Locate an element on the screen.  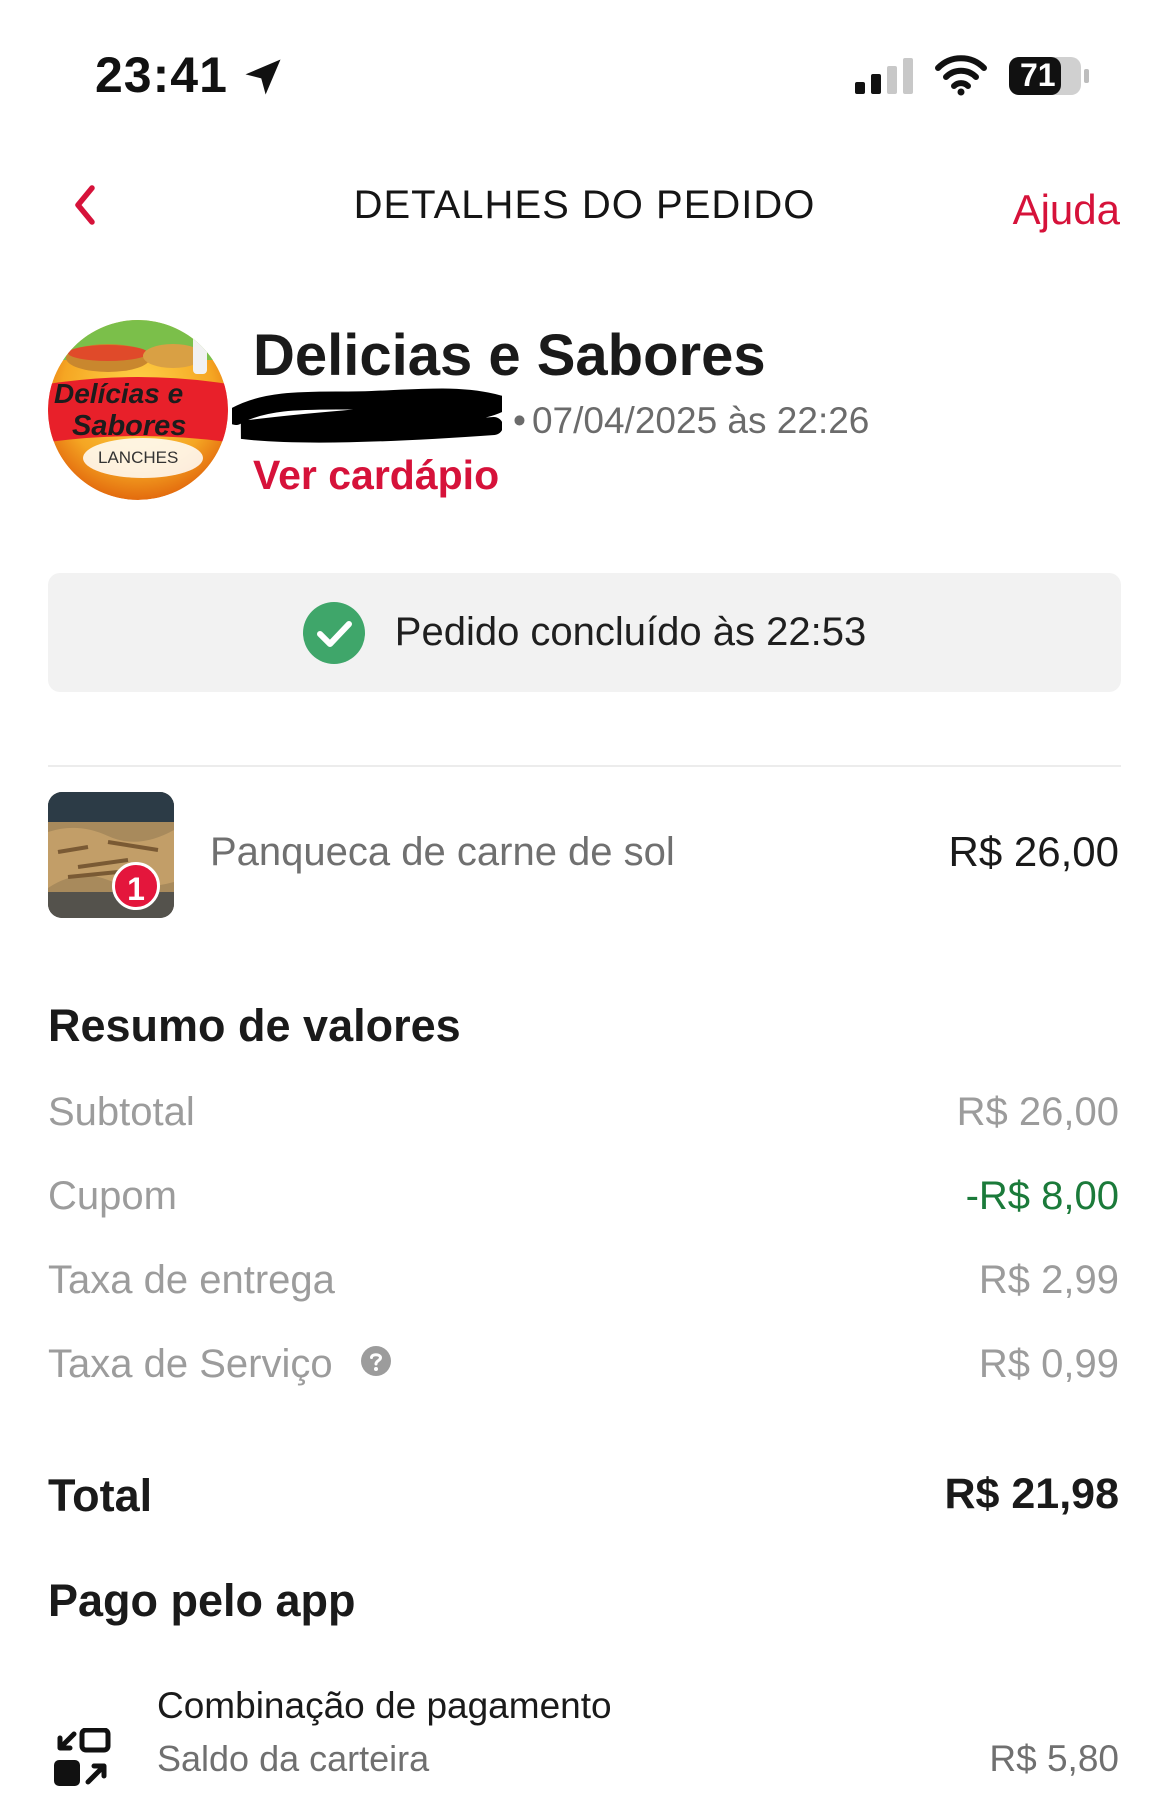
item-name: Panqueca de carne de sol is located at coordinates (442, 852).